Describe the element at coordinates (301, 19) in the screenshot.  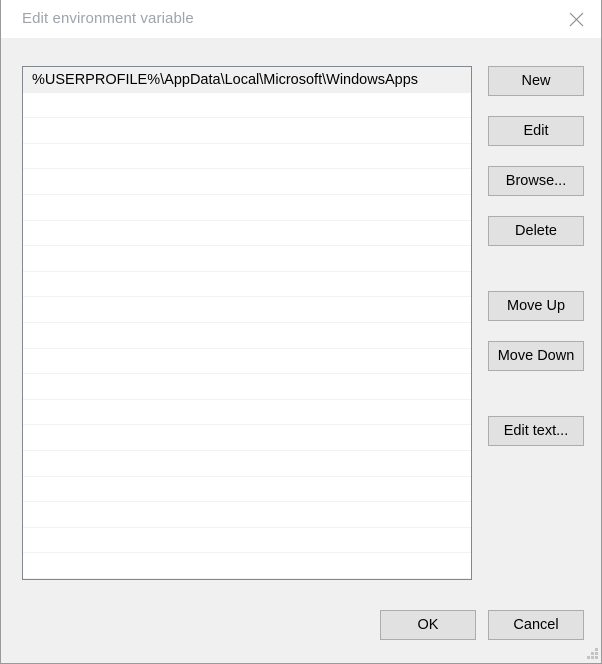
I see `title-bar: Edit environment variable` at that location.